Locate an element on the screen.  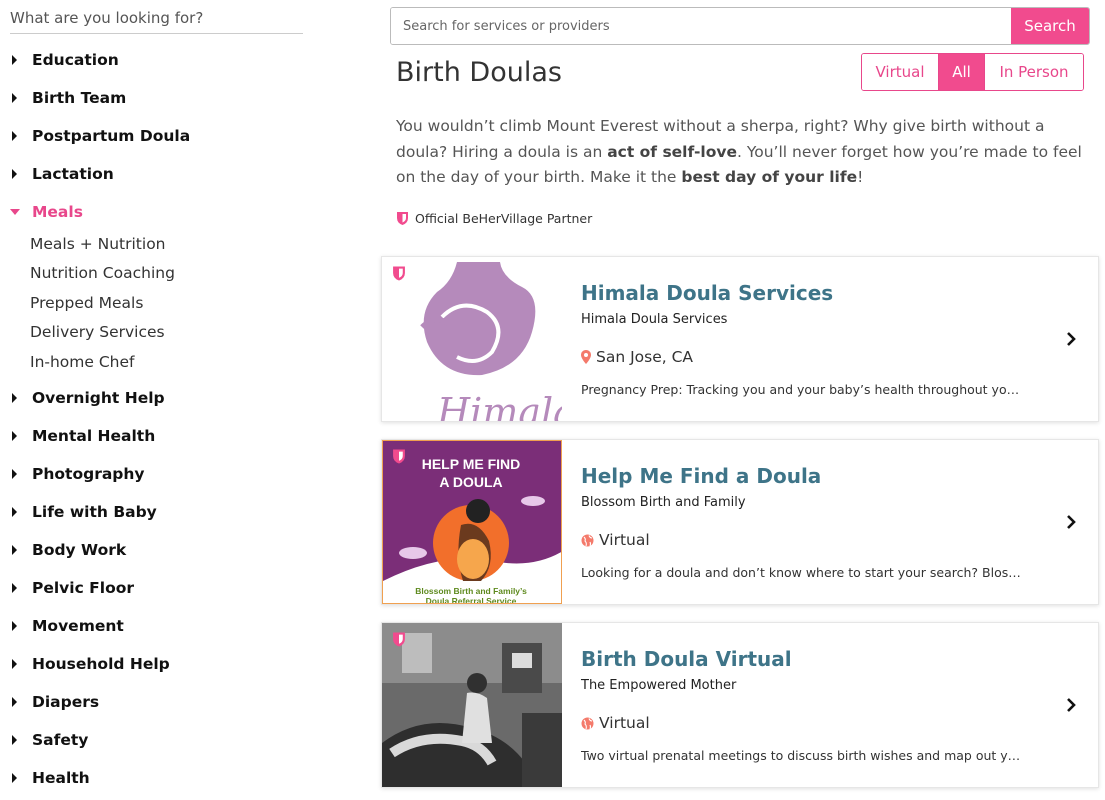
category-health: Health is located at coordinates (50, 778).